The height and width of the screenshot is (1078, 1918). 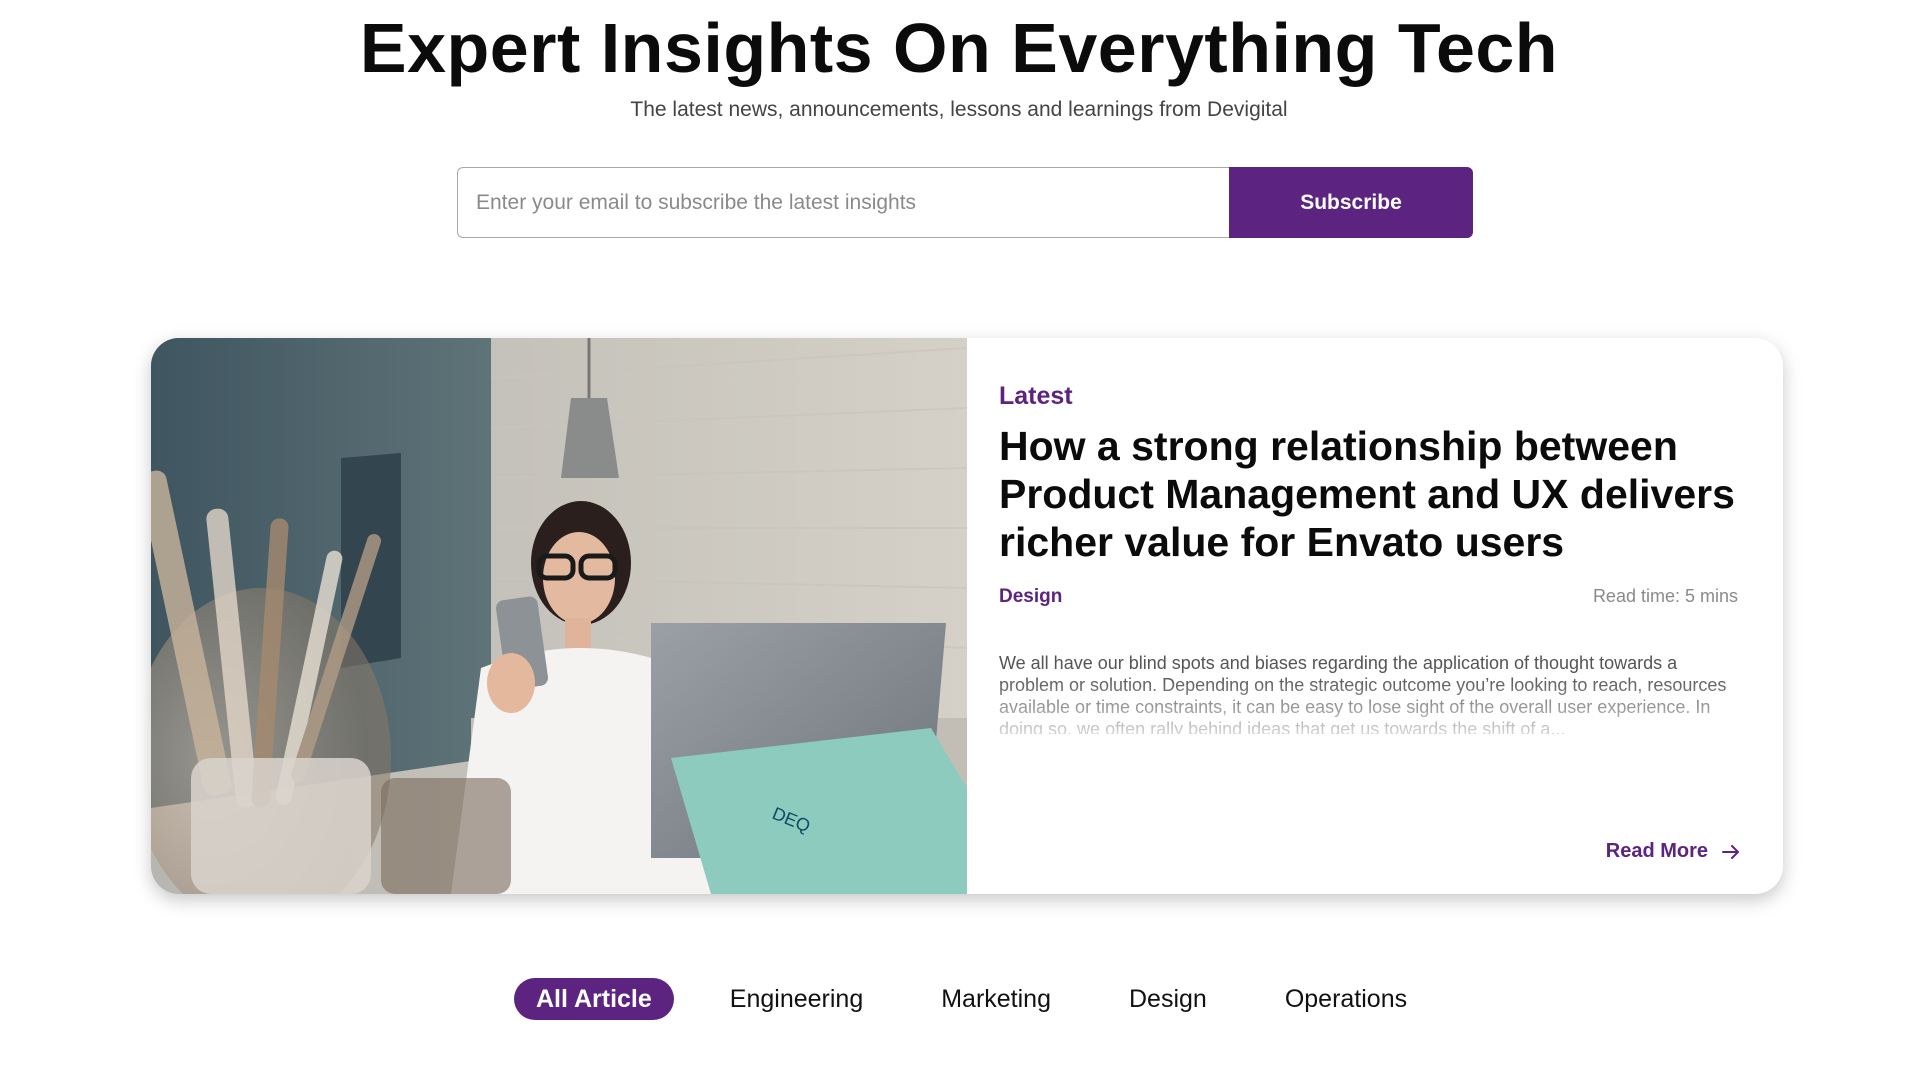 I want to click on page-title: Expert Insights On Everything Tech, so click(x=959, y=48).